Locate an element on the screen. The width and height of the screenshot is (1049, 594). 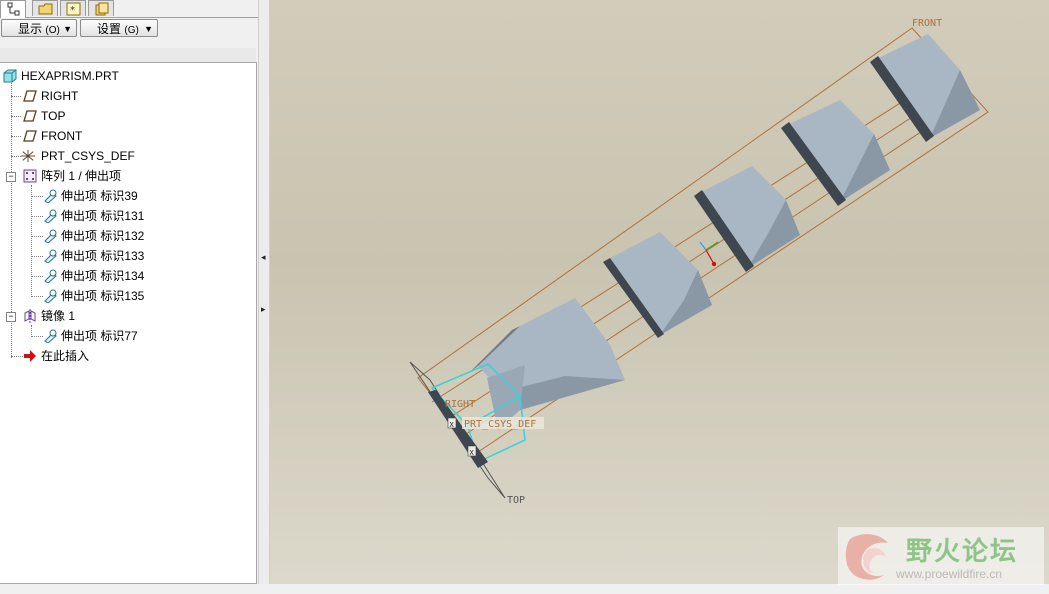
tree-item-label: 伸出项 标识132 is located at coordinates (103, 236).